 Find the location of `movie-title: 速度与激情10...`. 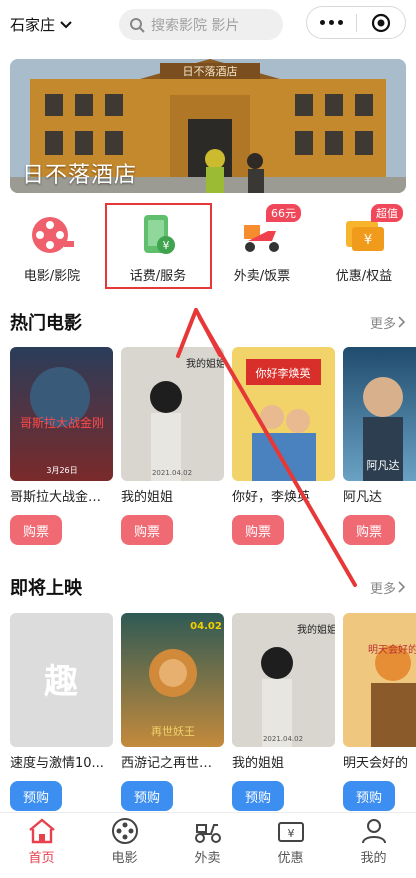

movie-title: 速度与激情10... is located at coordinates (57, 763).